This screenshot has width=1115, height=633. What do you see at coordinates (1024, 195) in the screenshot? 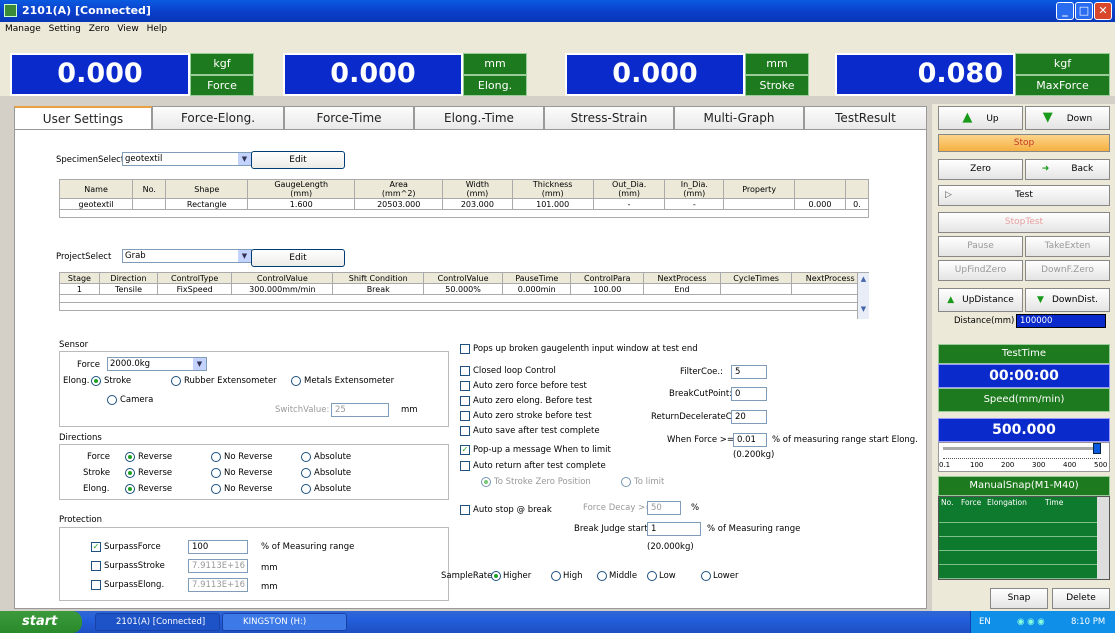
I see `test-button: ▷ Test` at bounding box center [1024, 195].